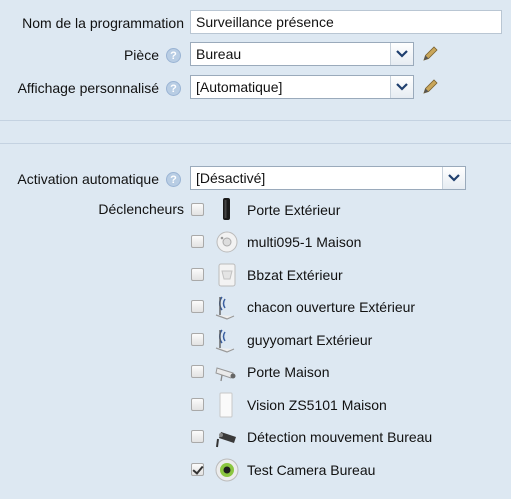 The image size is (511, 499). I want to click on activation-label: Activation automatique, so click(88, 179).